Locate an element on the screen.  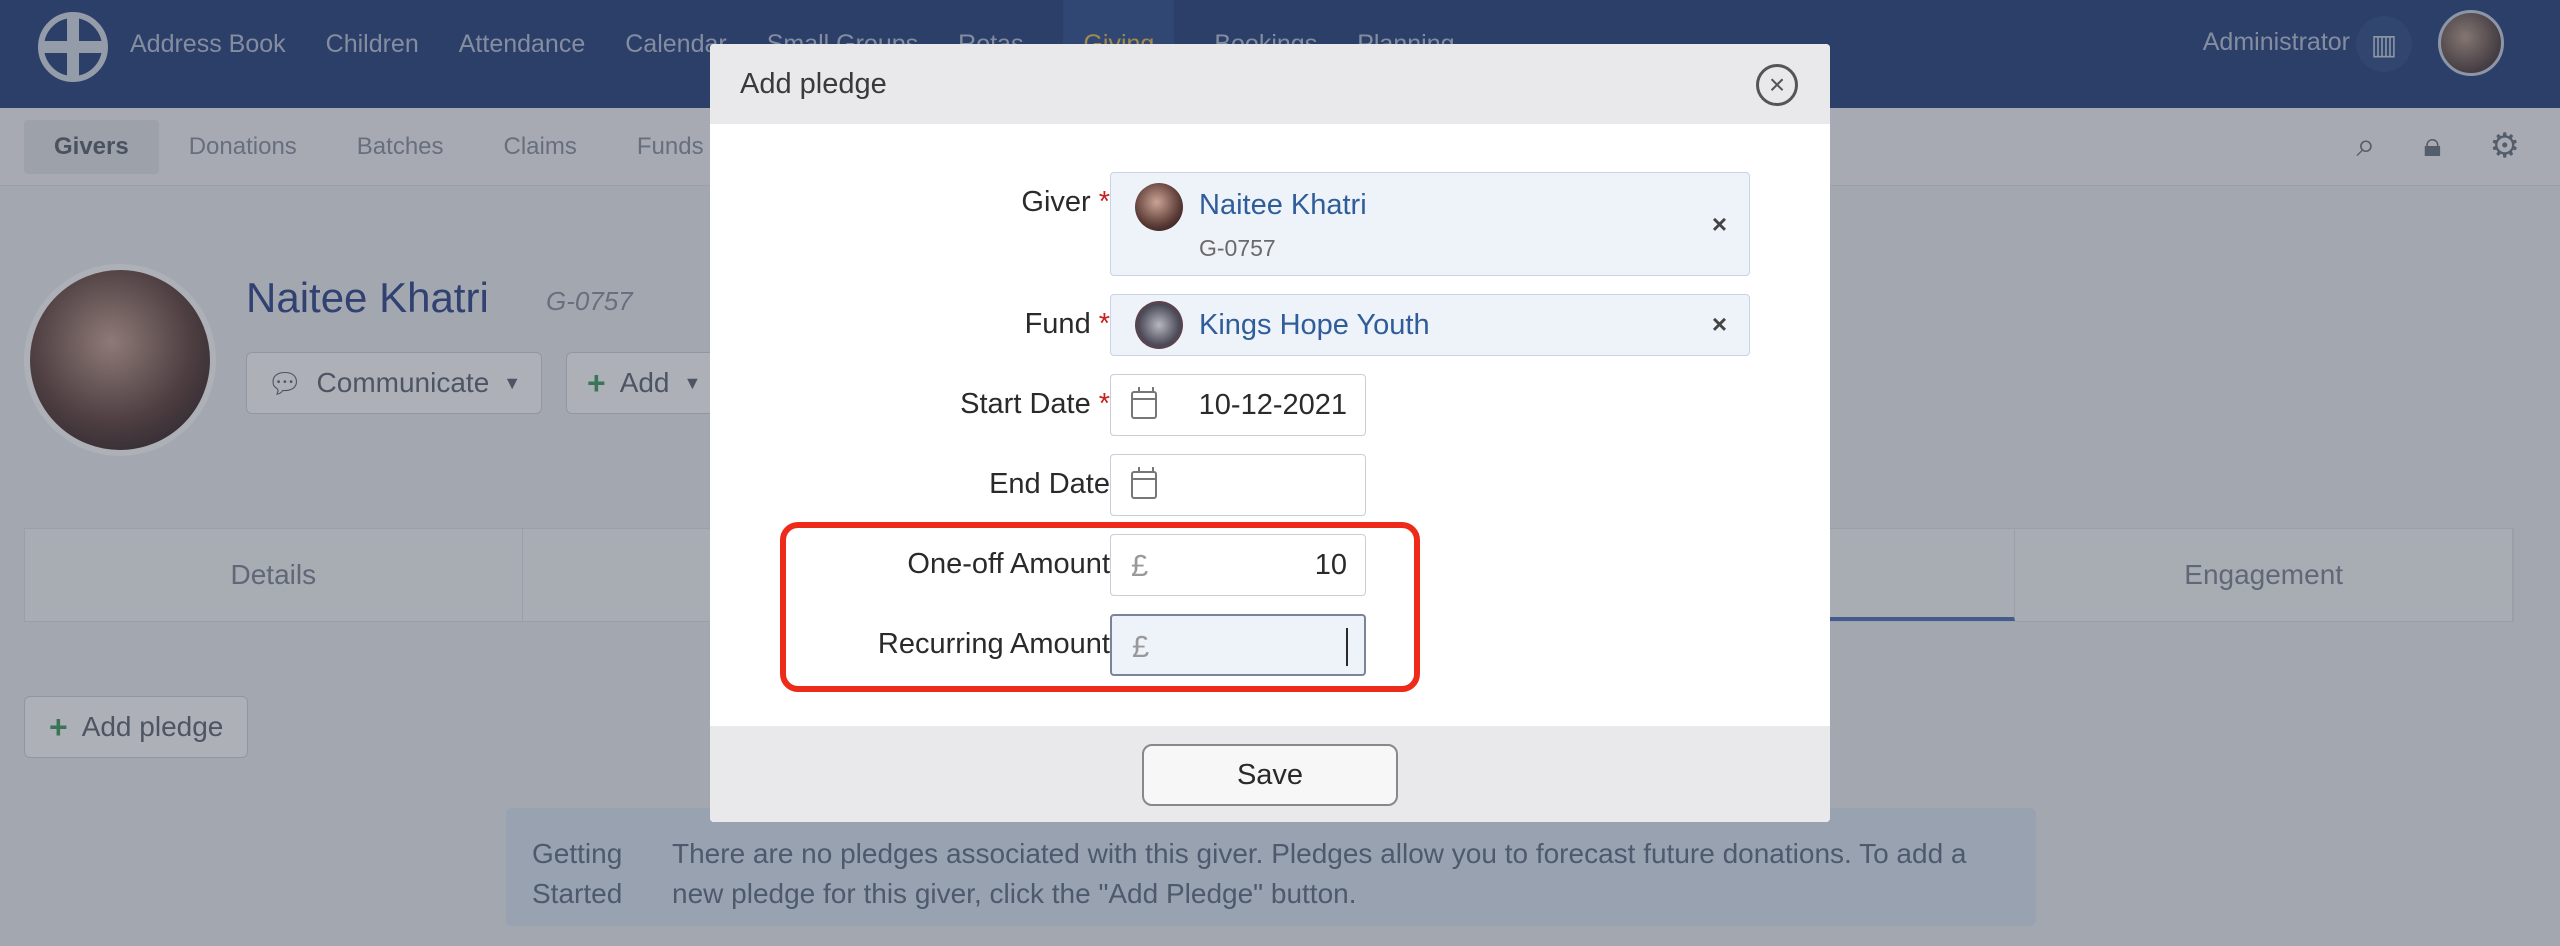
save-button: Save is located at coordinates (1270, 775).